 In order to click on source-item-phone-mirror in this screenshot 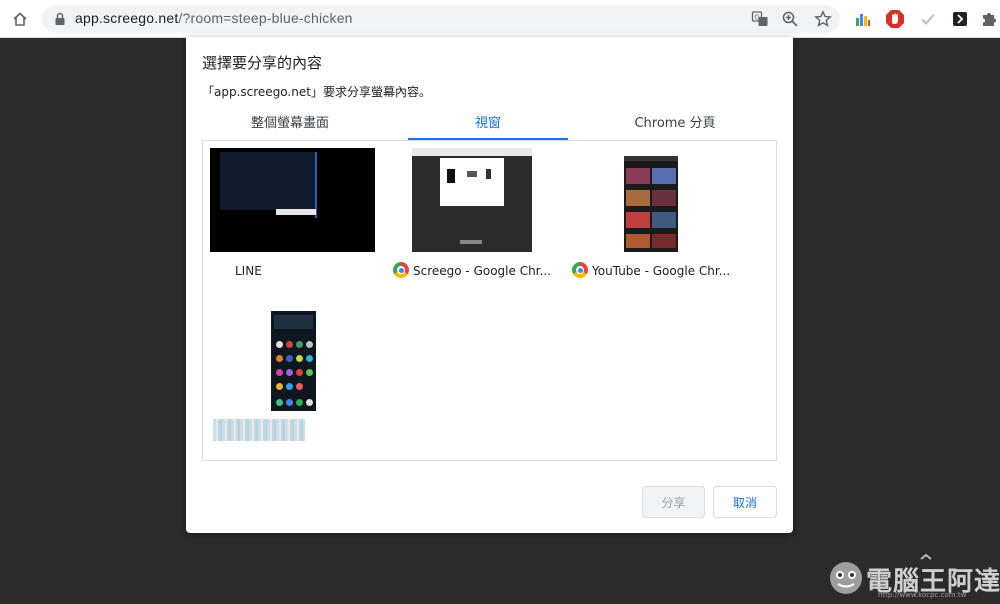, I will do `click(288, 378)`.